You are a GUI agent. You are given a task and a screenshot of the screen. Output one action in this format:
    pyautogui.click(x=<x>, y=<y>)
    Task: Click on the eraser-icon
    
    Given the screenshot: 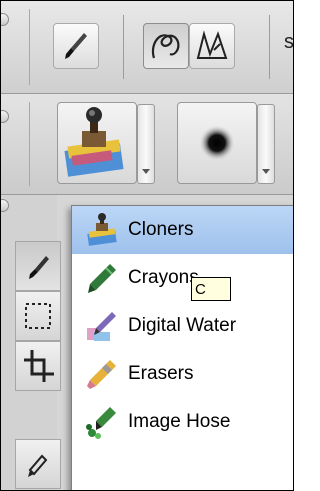 What is the action you would take?
    pyautogui.click(x=101, y=374)
    